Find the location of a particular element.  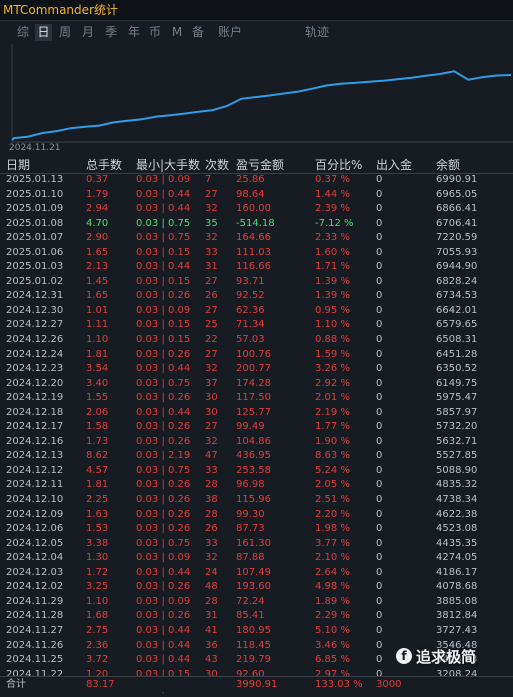

cell-balance: 5088.90 is located at coordinates (457, 470).